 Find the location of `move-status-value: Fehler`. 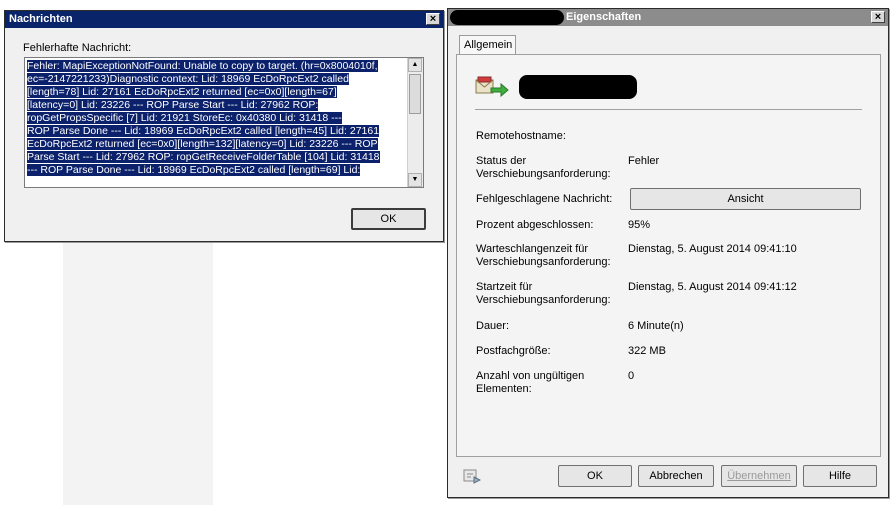

move-status-value: Fehler is located at coordinates (644, 161).